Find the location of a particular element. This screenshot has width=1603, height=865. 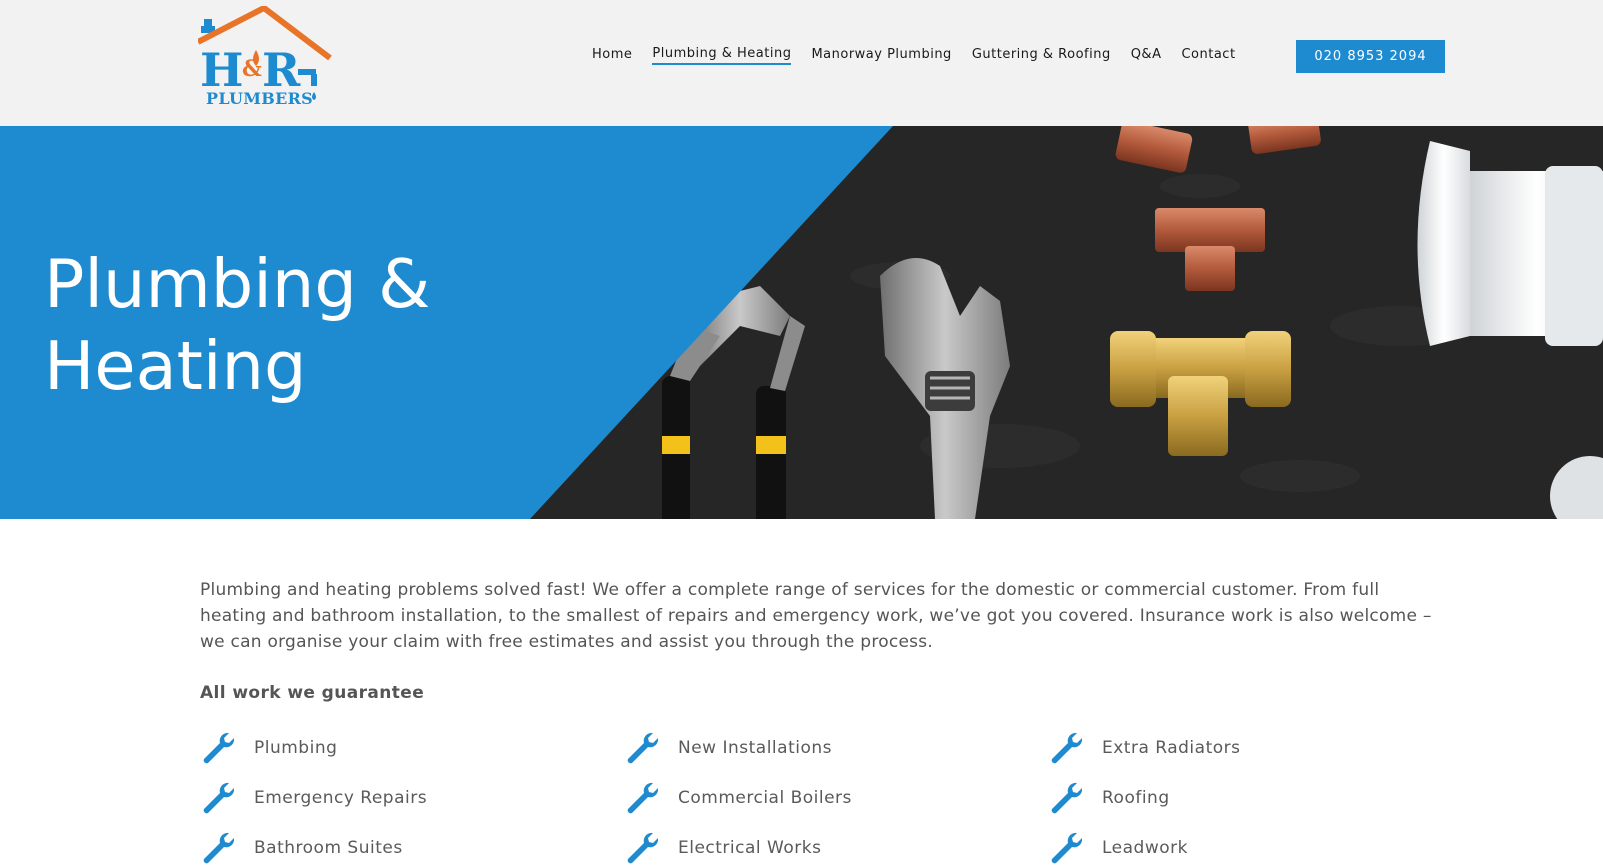

service-item: Bathroom Suites is located at coordinates (301, 848).